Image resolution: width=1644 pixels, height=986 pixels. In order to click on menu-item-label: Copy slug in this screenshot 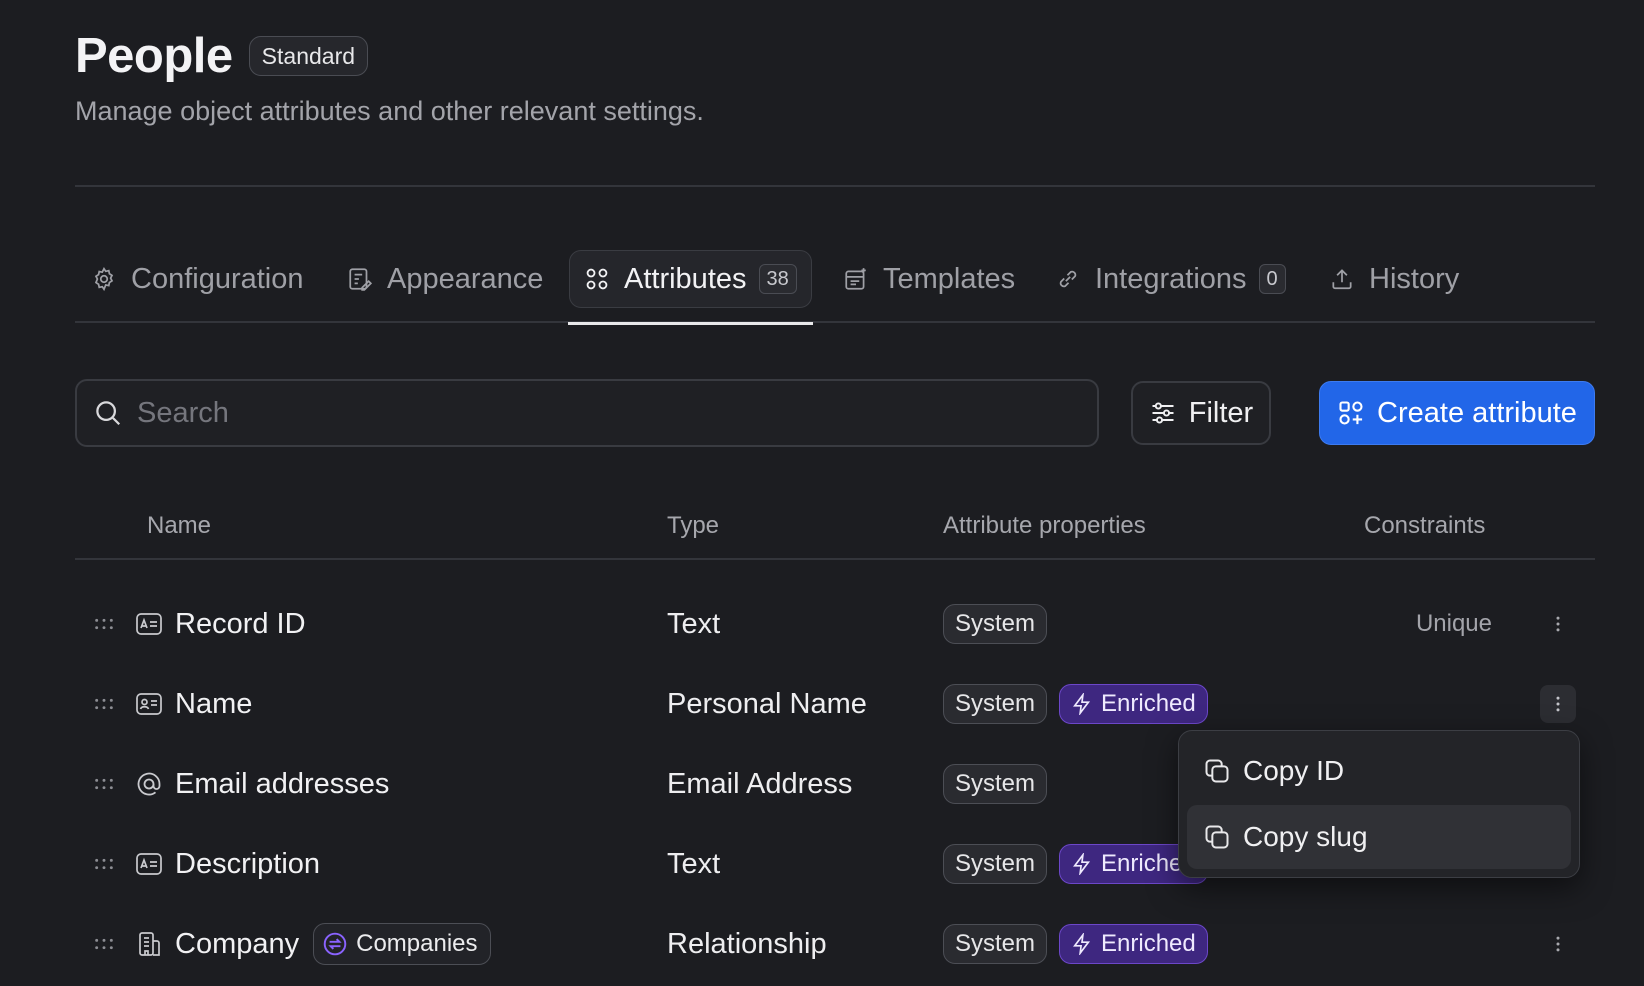, I will do `click(1305, 836)`.